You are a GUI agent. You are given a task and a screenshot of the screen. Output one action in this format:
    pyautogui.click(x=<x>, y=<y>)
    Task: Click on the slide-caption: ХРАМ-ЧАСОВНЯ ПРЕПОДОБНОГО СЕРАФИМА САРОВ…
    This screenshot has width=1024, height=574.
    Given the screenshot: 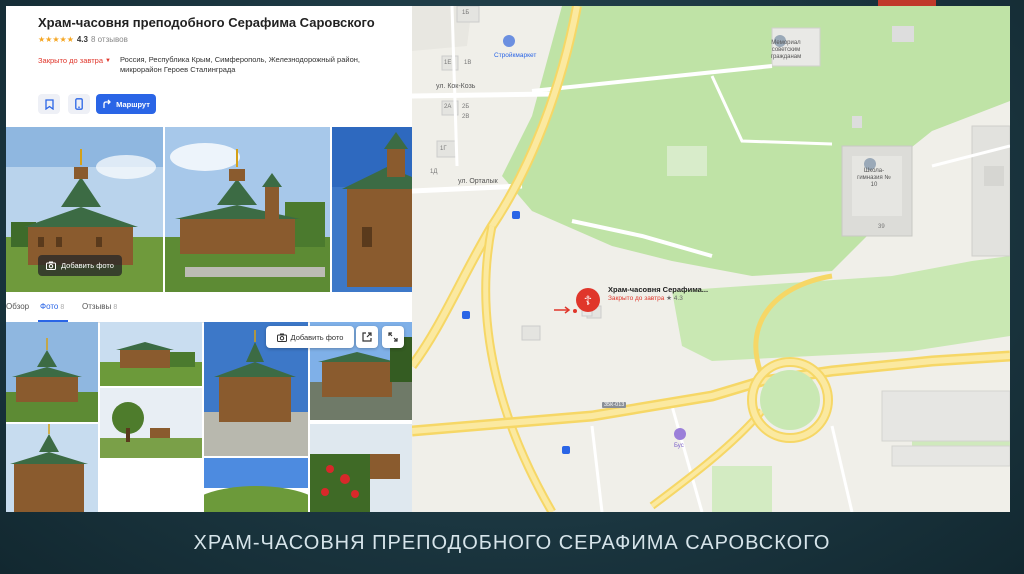 What is the action you would take?
    pyautogui.click(x=512, y=543)
    